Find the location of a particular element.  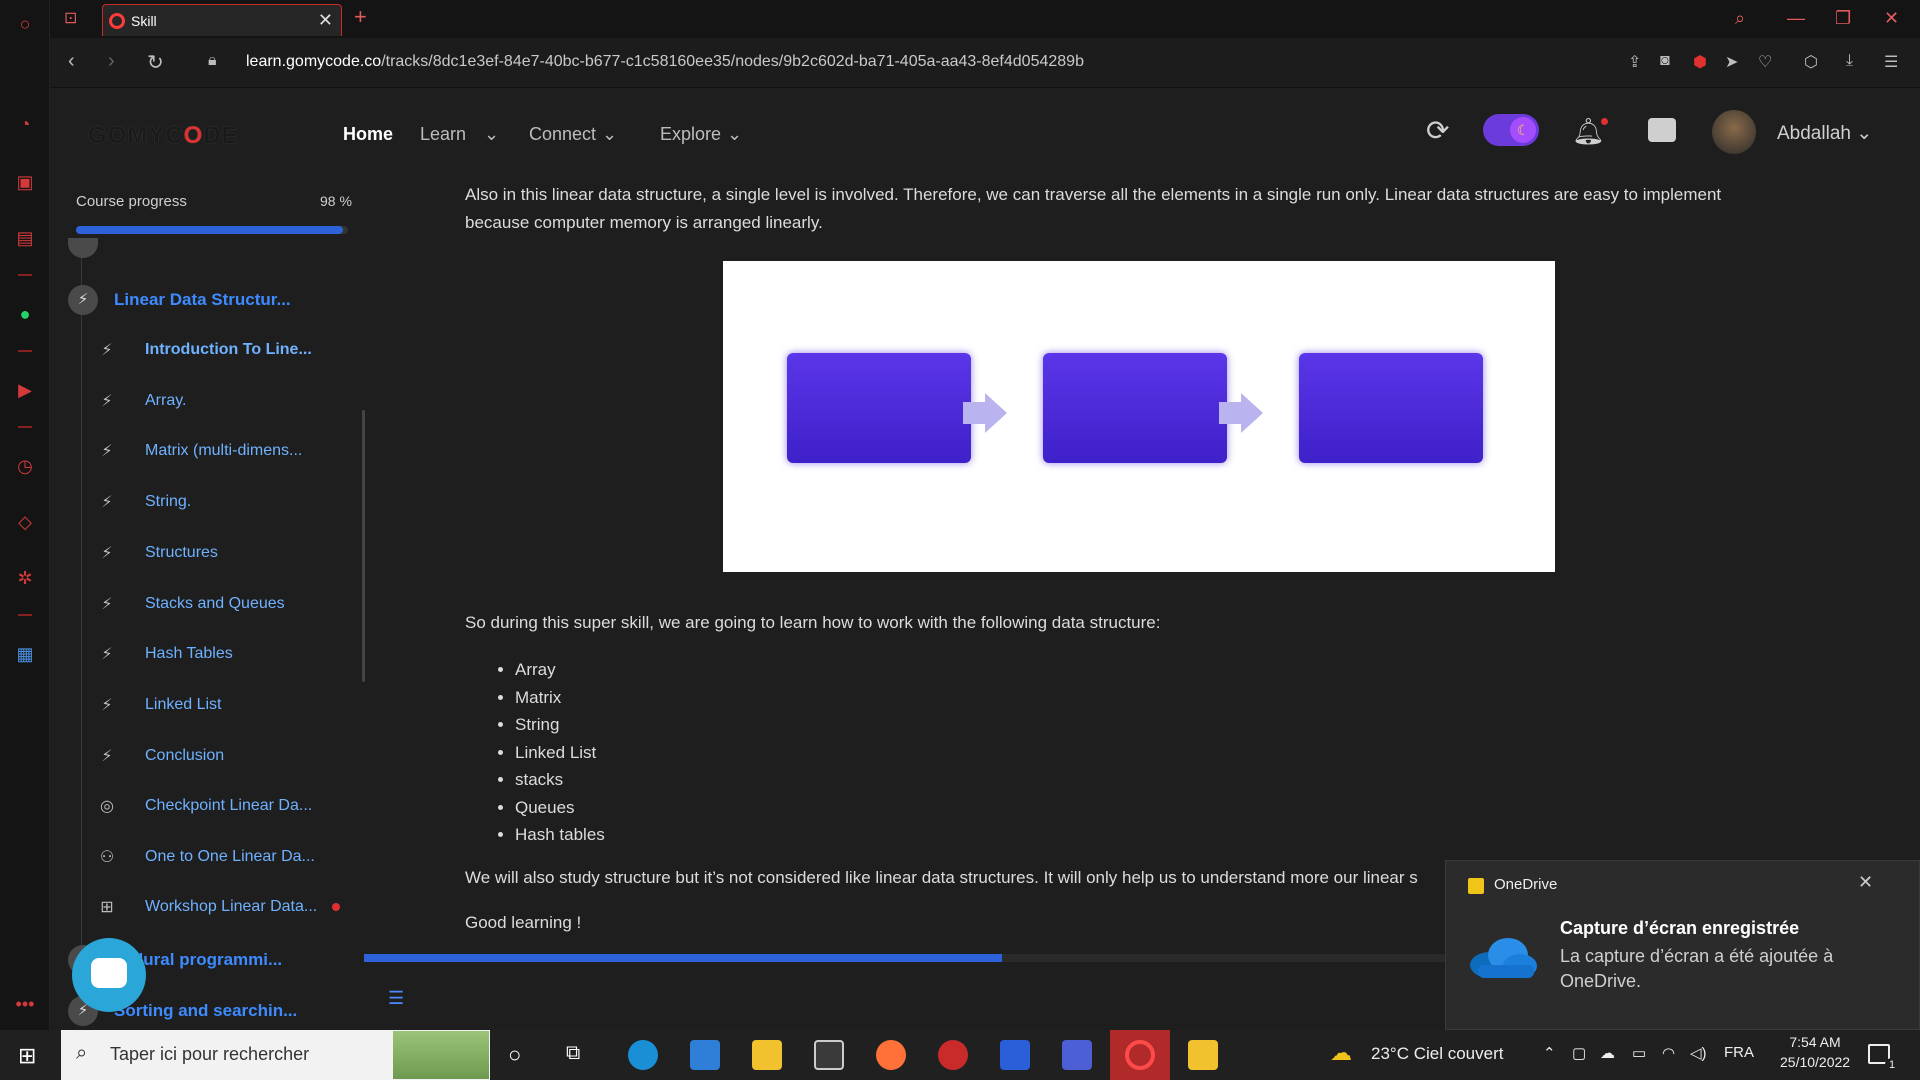

sidebar-scrollbar is located at coordinates (363, 546).